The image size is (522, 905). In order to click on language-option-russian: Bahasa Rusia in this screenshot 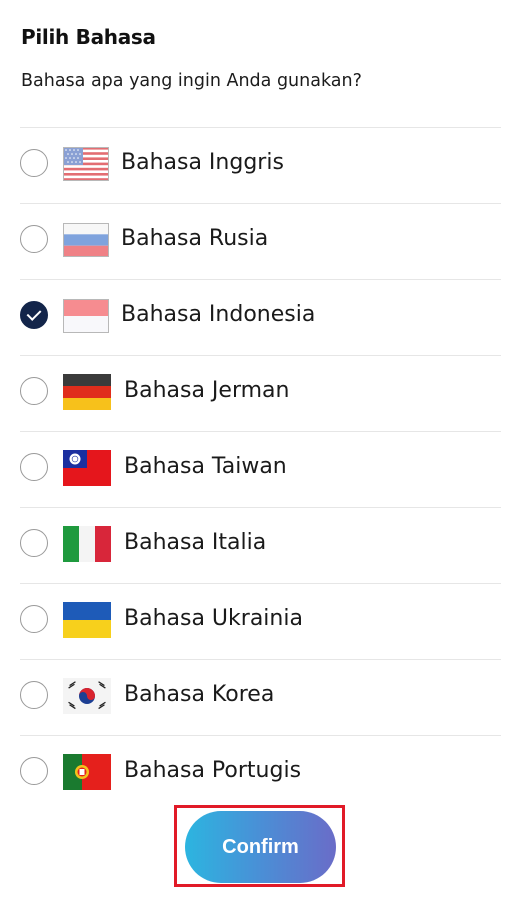, I will do `click(260, 242)`.